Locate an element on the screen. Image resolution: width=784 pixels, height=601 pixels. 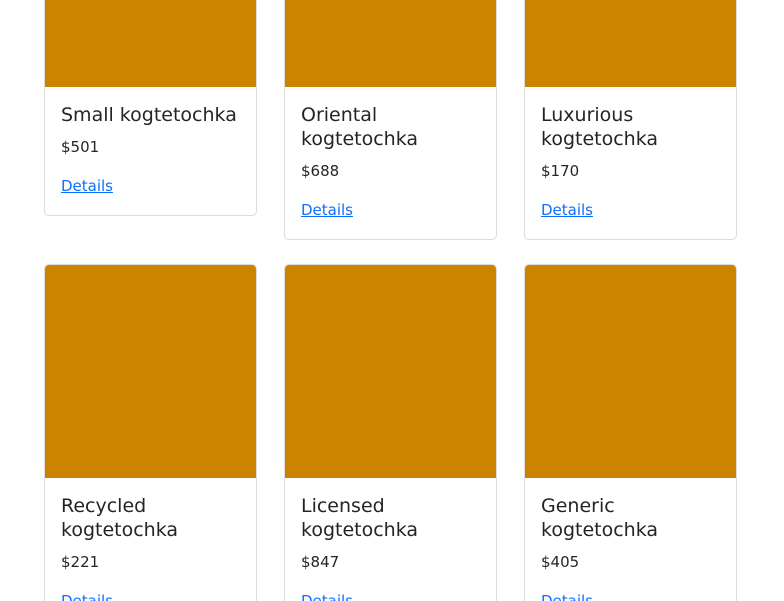
product-price: $221 is located at coordinates (80, 562).